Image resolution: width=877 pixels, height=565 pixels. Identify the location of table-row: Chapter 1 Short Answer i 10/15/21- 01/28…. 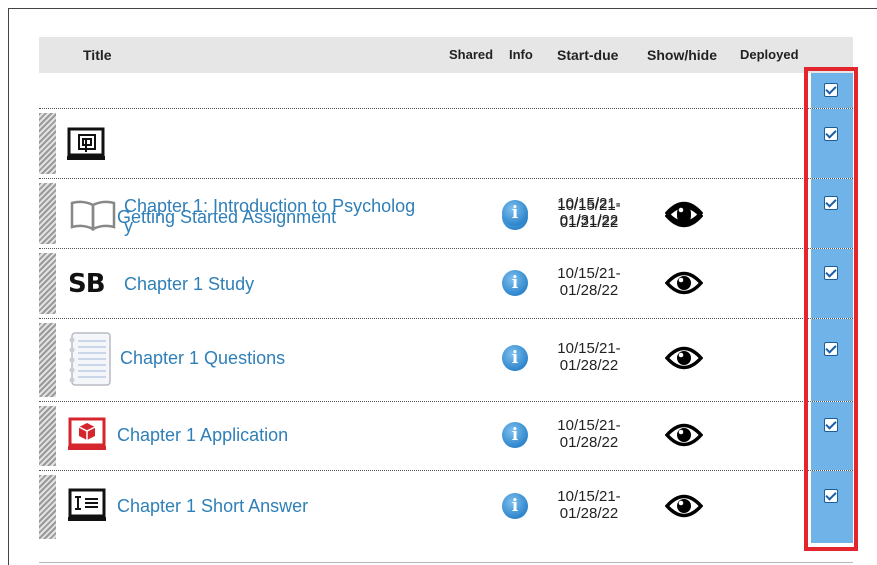
(446, 507).